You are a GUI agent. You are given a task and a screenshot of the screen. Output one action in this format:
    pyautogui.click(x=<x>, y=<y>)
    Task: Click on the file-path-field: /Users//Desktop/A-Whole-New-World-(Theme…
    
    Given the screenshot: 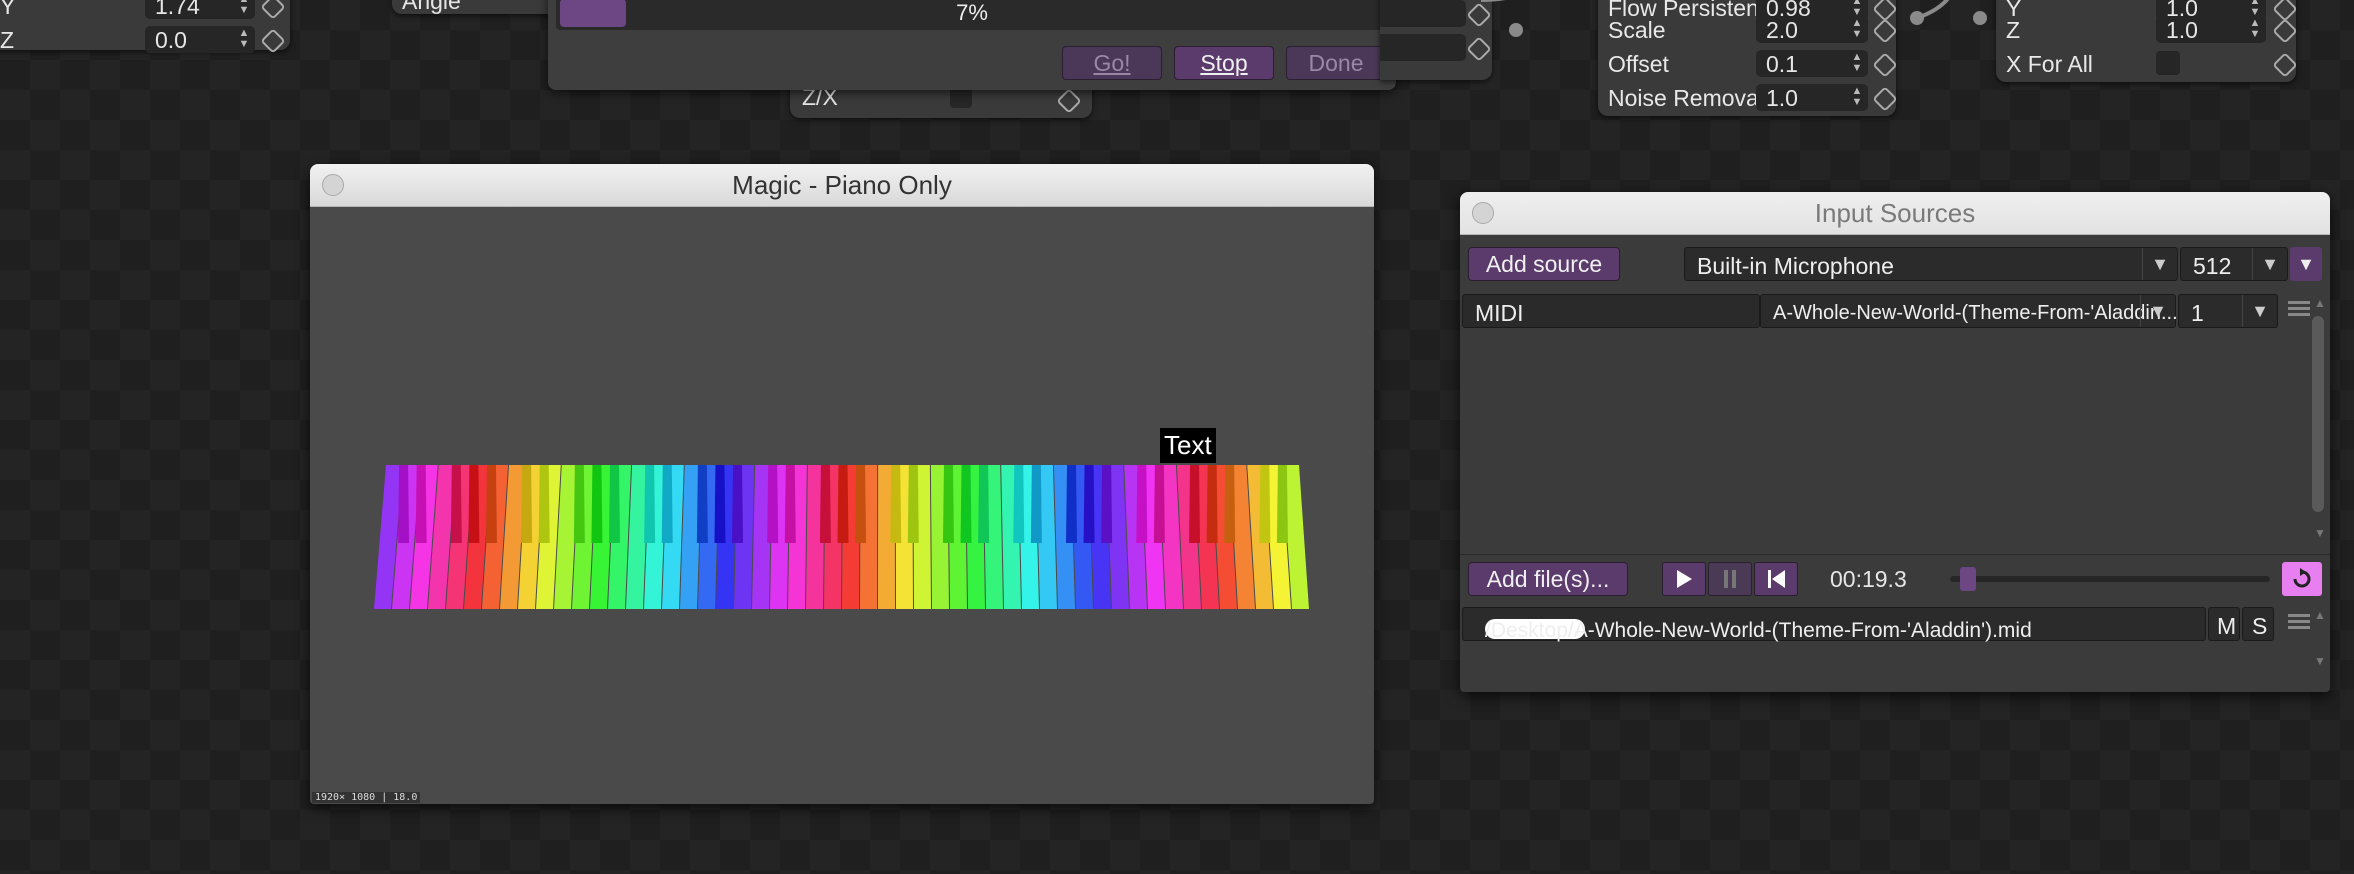 What is the action you would take?
    pyautogui.click(x=1834, y=624)
    